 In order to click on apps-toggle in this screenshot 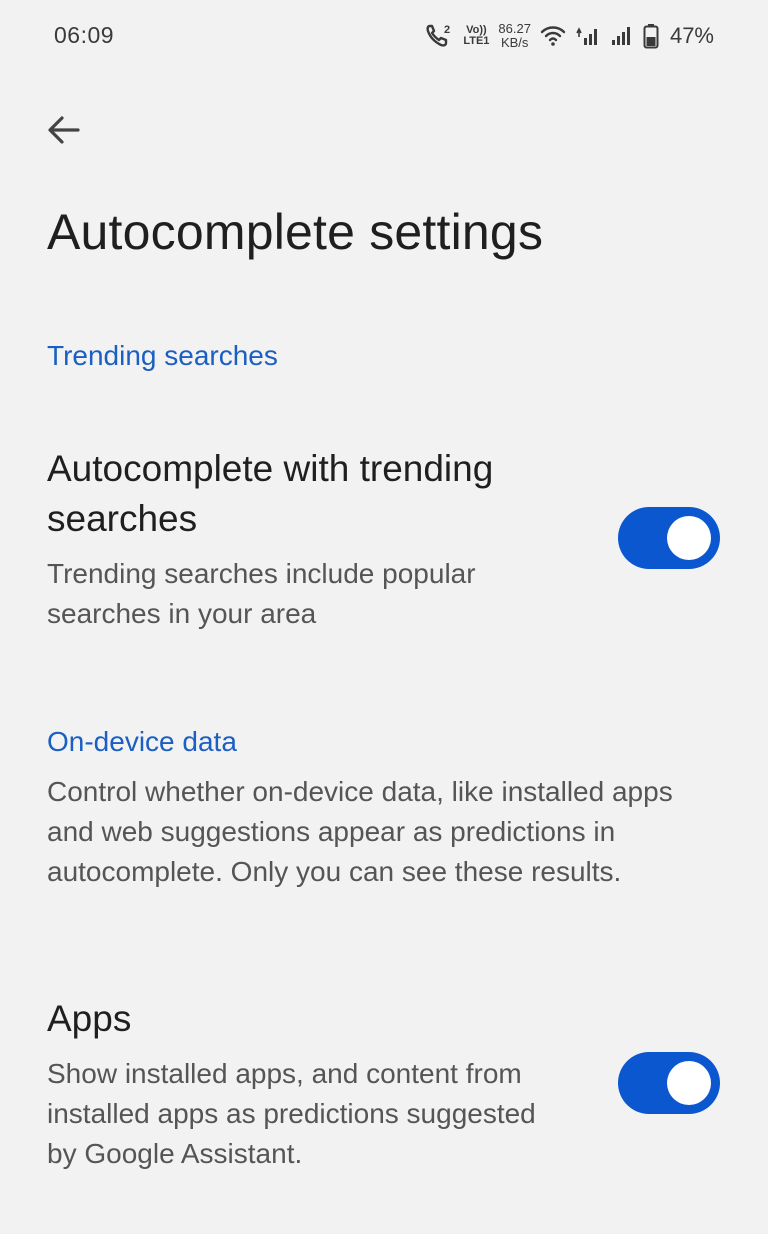, I will do `click(669, 1083)`.